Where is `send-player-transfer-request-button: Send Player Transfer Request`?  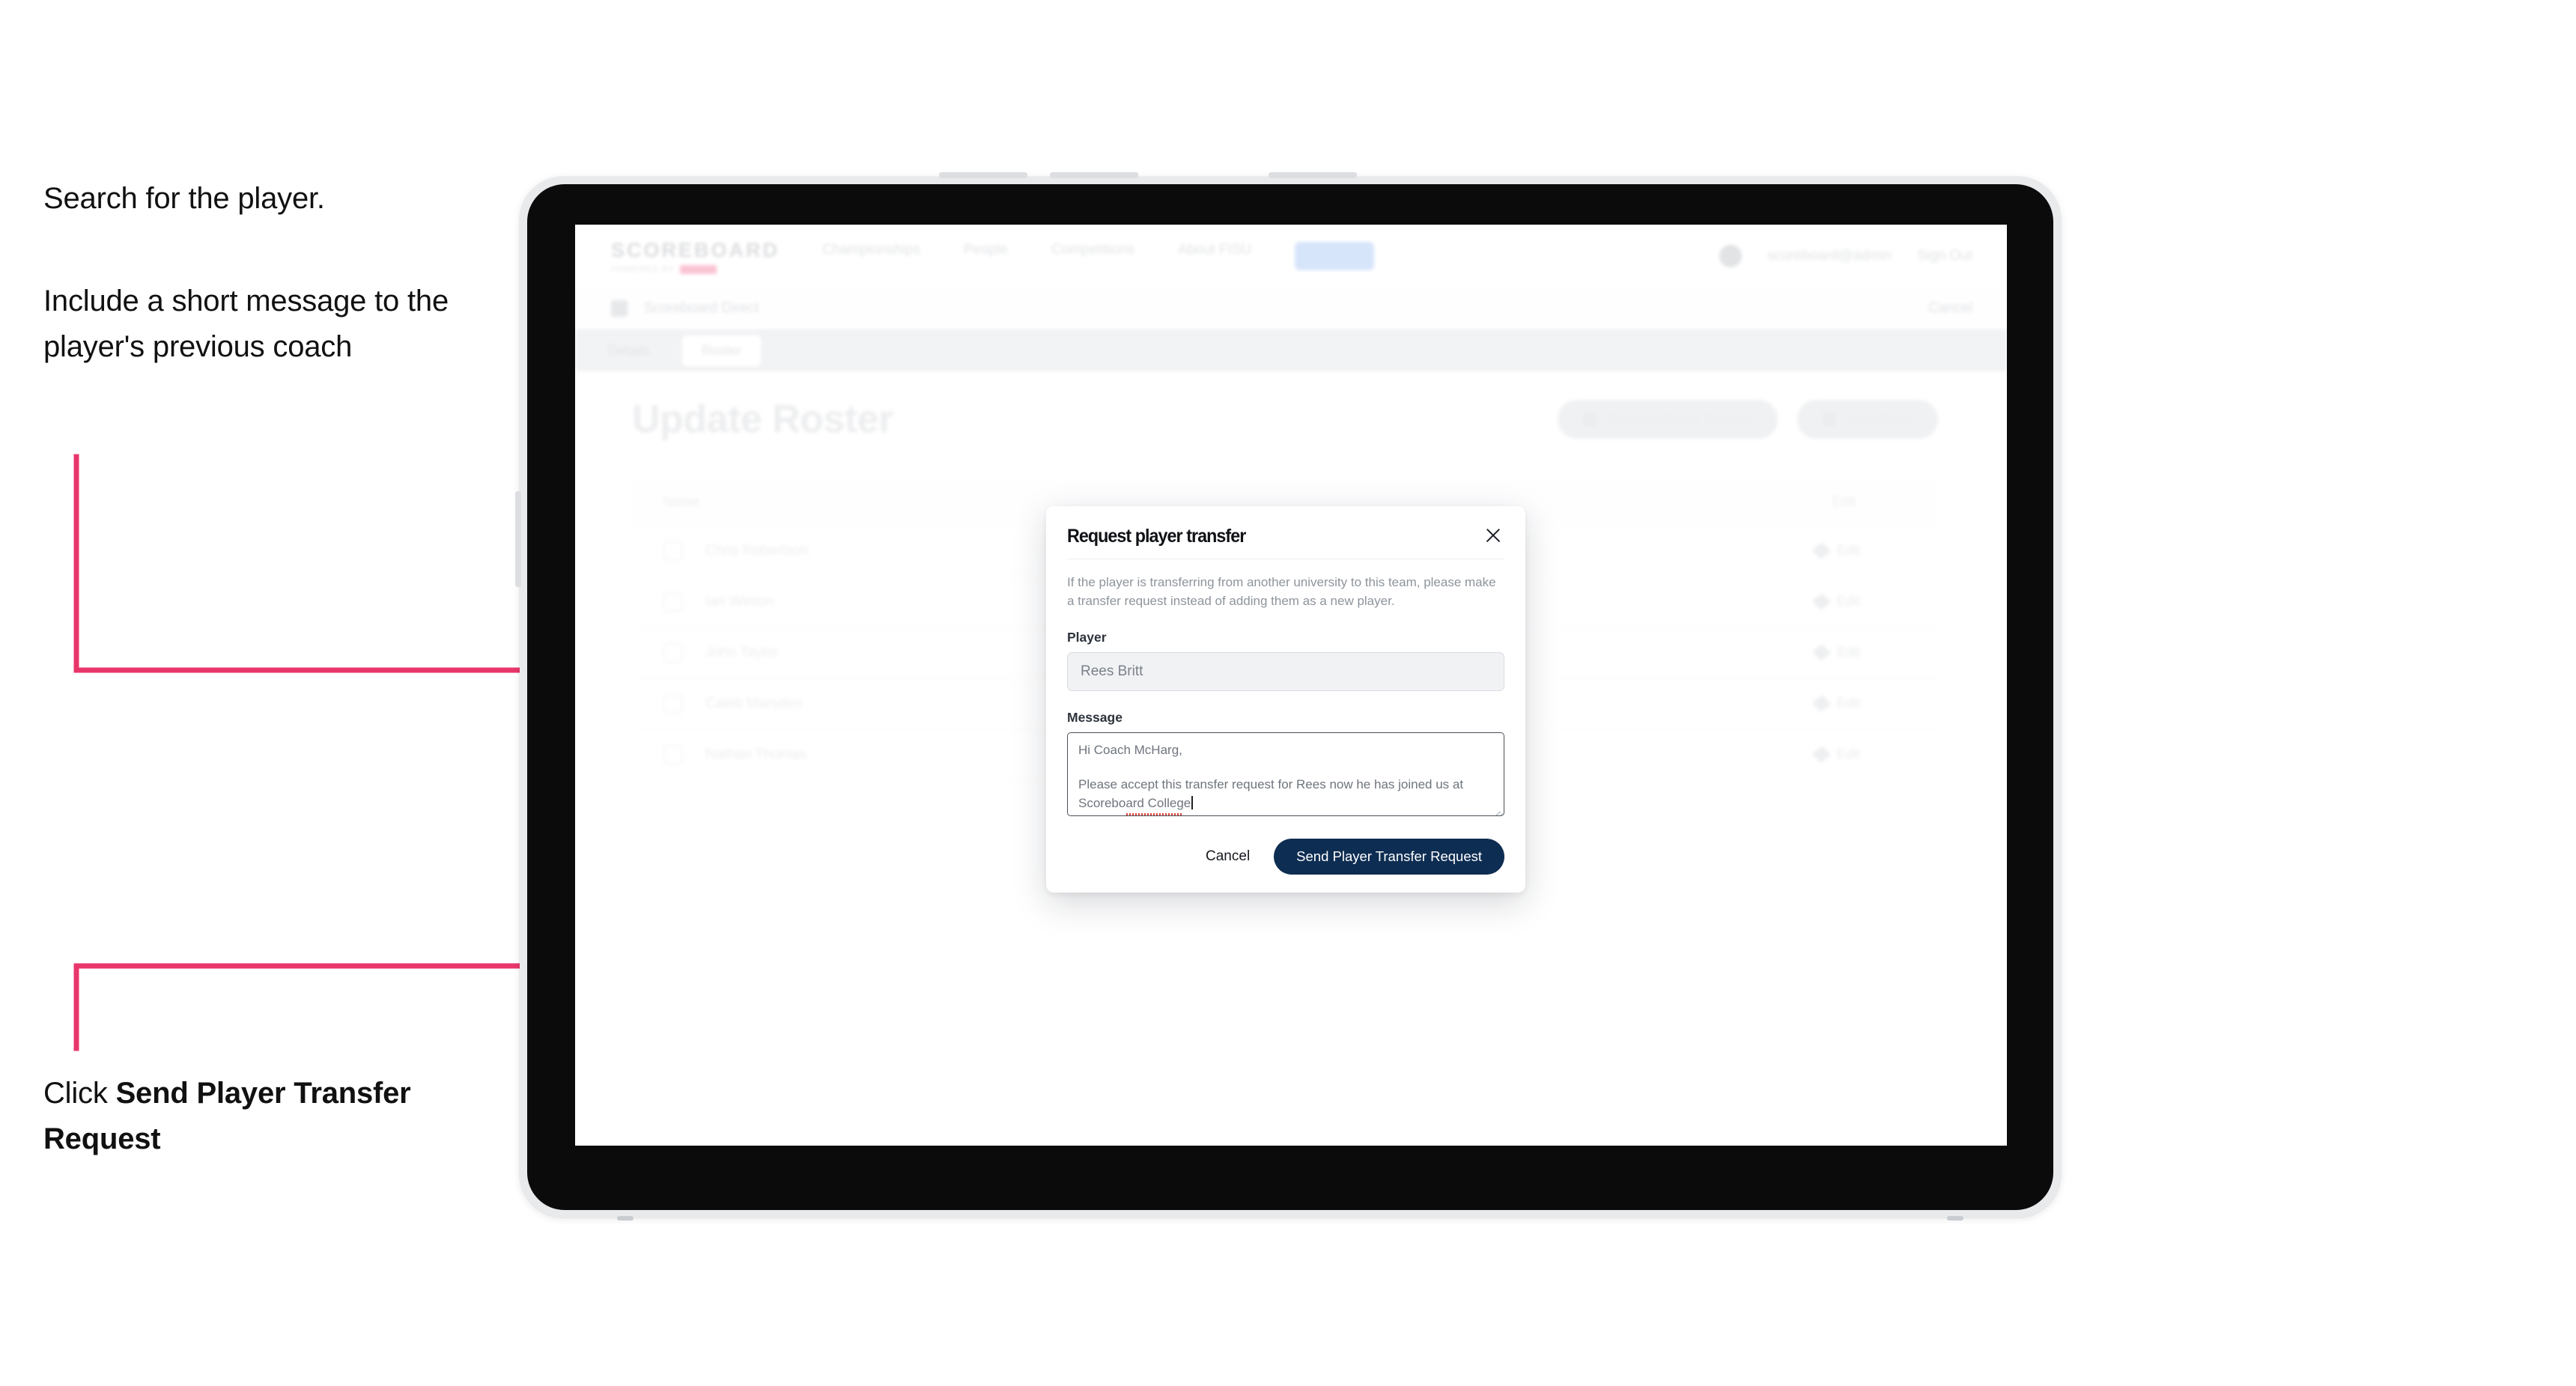
send-player-transfer-request-button: Send Player Transfer Request is located at coordinates (1389, 857).